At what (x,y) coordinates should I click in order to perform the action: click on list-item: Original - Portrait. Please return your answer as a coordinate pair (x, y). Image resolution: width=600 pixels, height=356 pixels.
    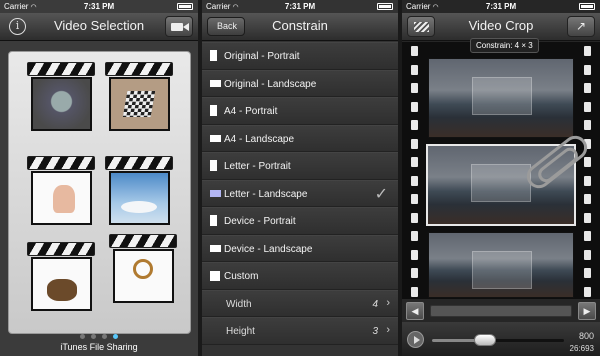
    Looking at the image, I should click on (300, 56).